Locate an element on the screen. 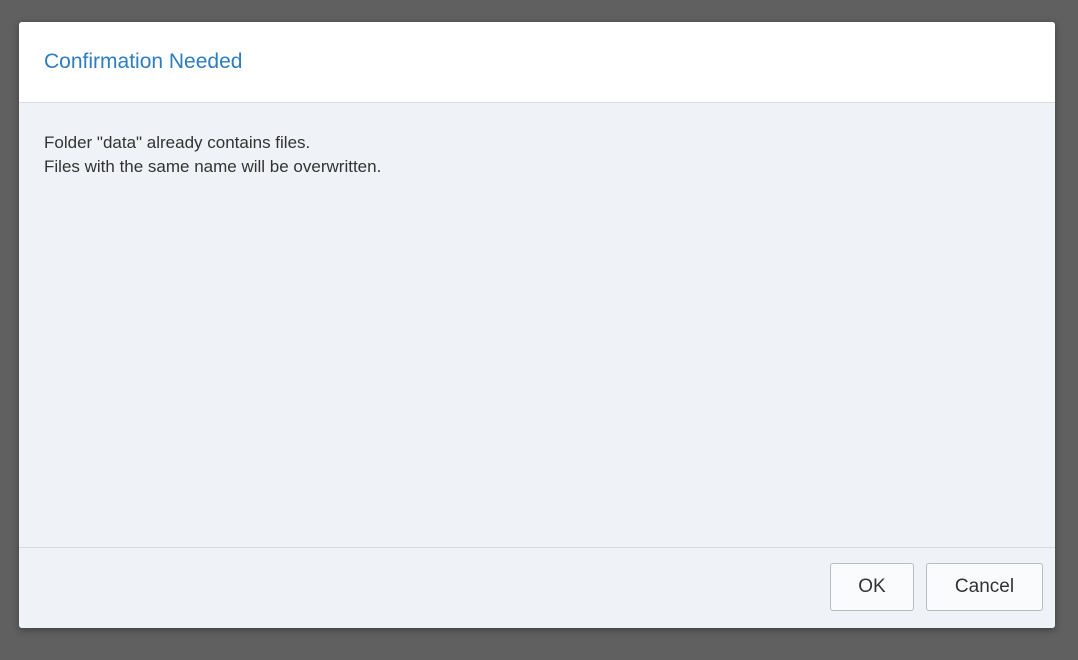 The height and width of the screenshot is (660, 1078). ok-button: OK is located at coordinates (872, 587).